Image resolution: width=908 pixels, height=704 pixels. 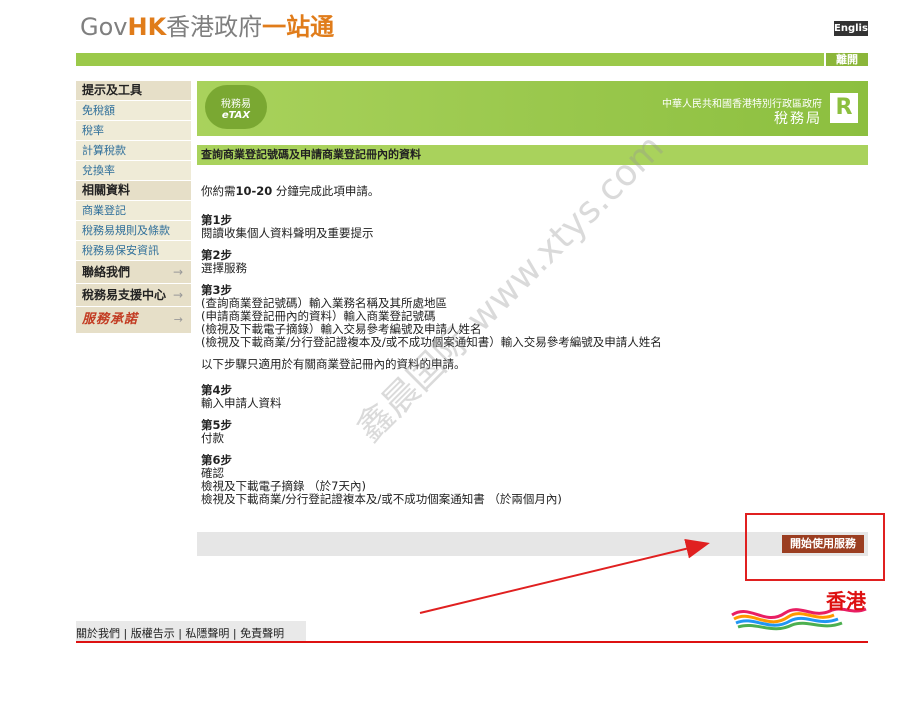 What do you see at coordinates (531, 227) in the screenshot?
I see `step-1: 第1步 閱讀收集個人資料聲明及重要提示` at bounding box center [531, 227].